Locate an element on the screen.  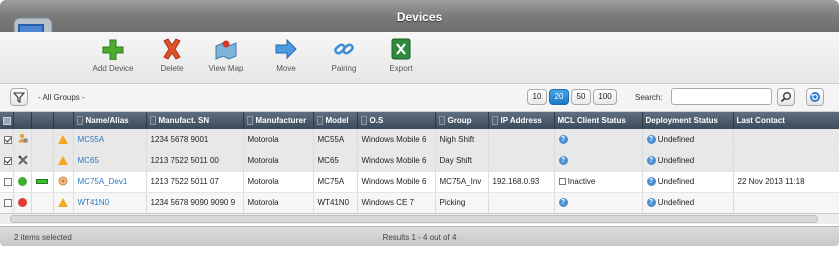
warning-icon is located at coordinates (62, 203).